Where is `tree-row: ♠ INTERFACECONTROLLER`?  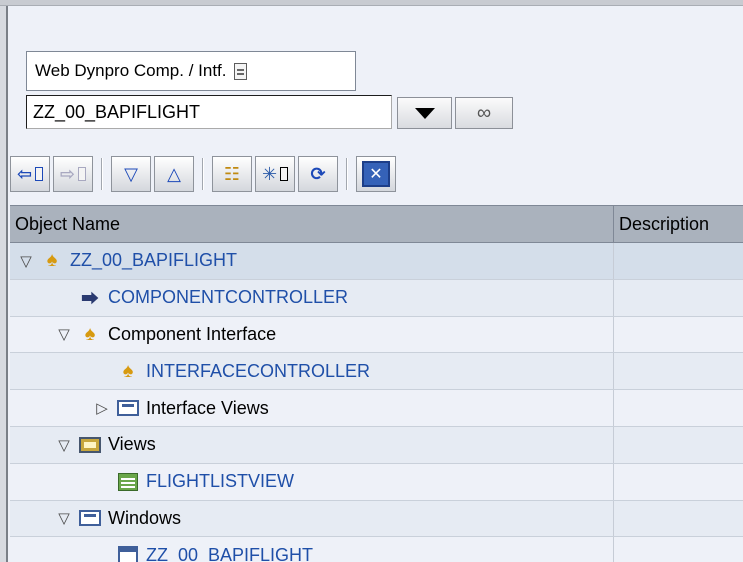
tree-row: ♠ INTERFACECONTROLLER is located at coordinates (376, 372).